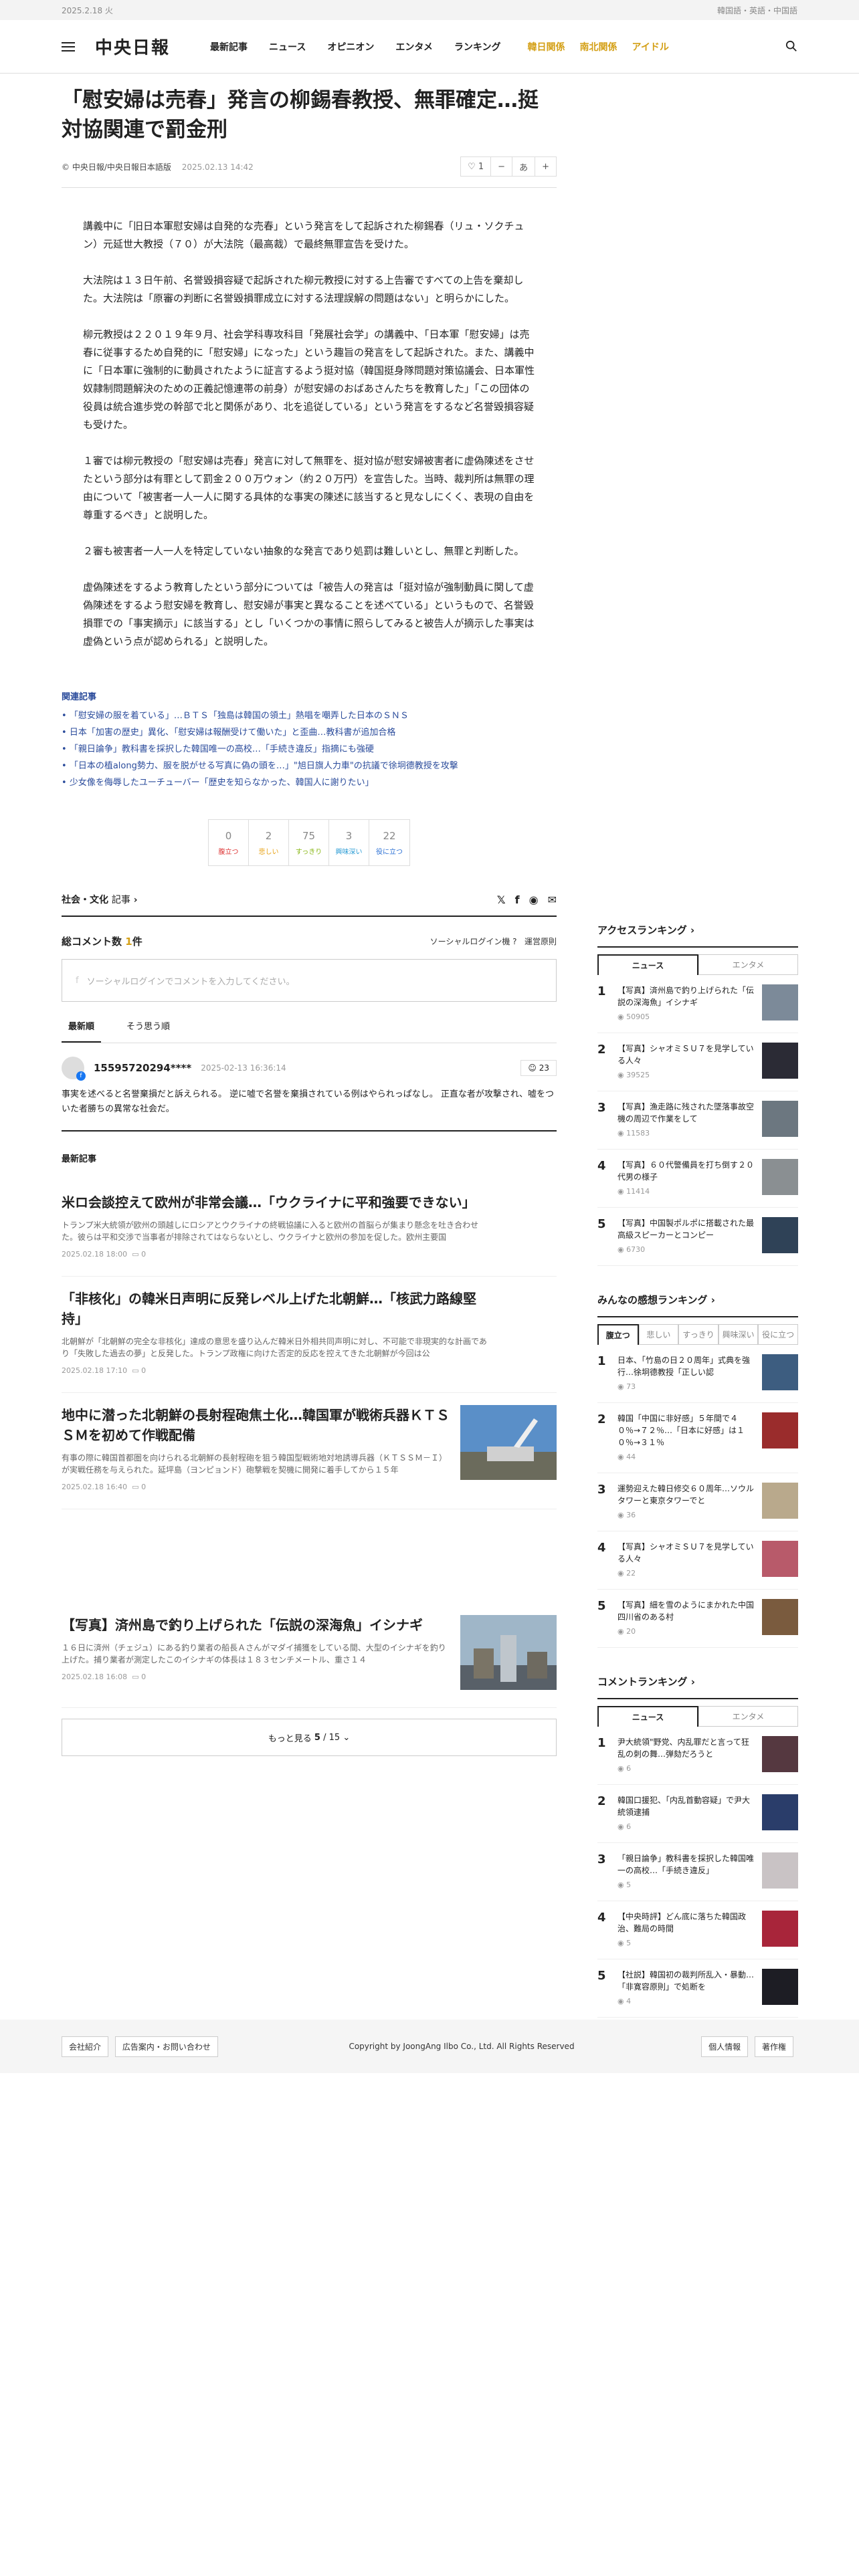  What do you see at coordinates (229, 843) in the screenshot?
I see `reaction-button: 0 腹立つ` at bounding box center [229, 843].